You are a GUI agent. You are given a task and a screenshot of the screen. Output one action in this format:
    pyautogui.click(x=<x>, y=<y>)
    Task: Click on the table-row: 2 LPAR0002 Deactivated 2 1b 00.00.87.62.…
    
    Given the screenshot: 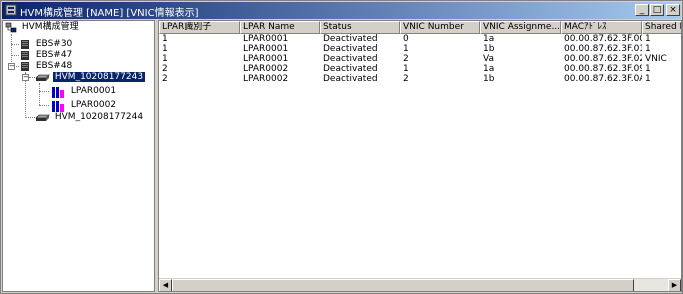 What is the action you would take?
    pyautogui.click(x=420, y=79)
    